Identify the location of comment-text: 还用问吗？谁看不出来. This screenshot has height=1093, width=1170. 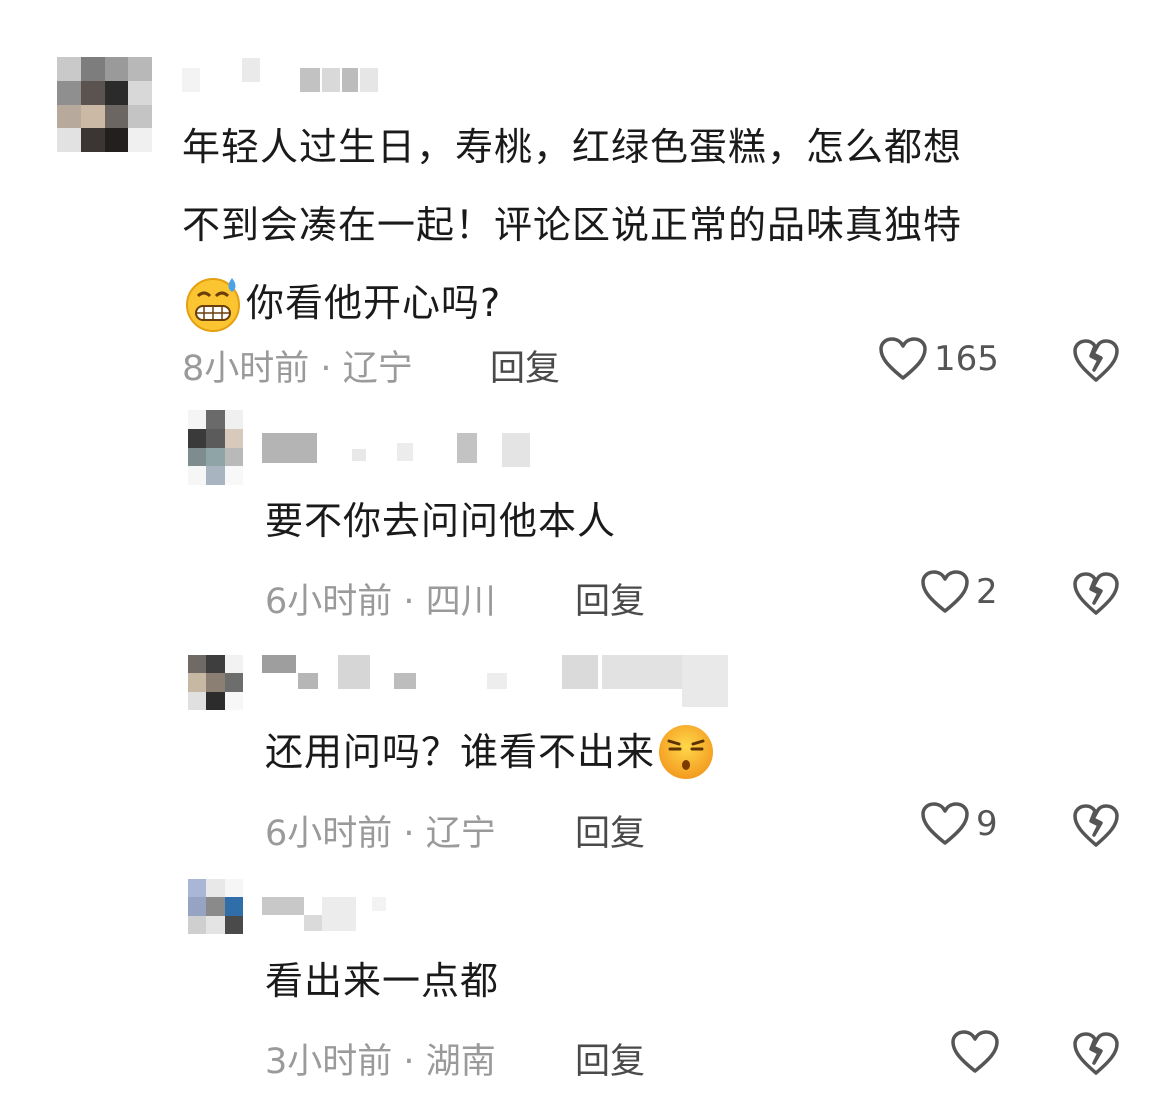
(491, 752).